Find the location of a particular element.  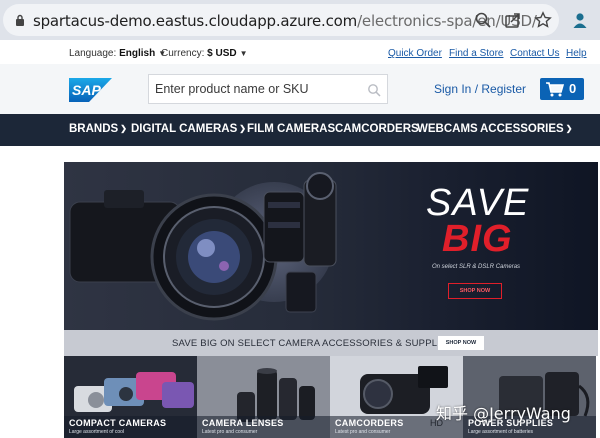

nav-item-label: WEBCAMS is located at coordinates (447, 129).